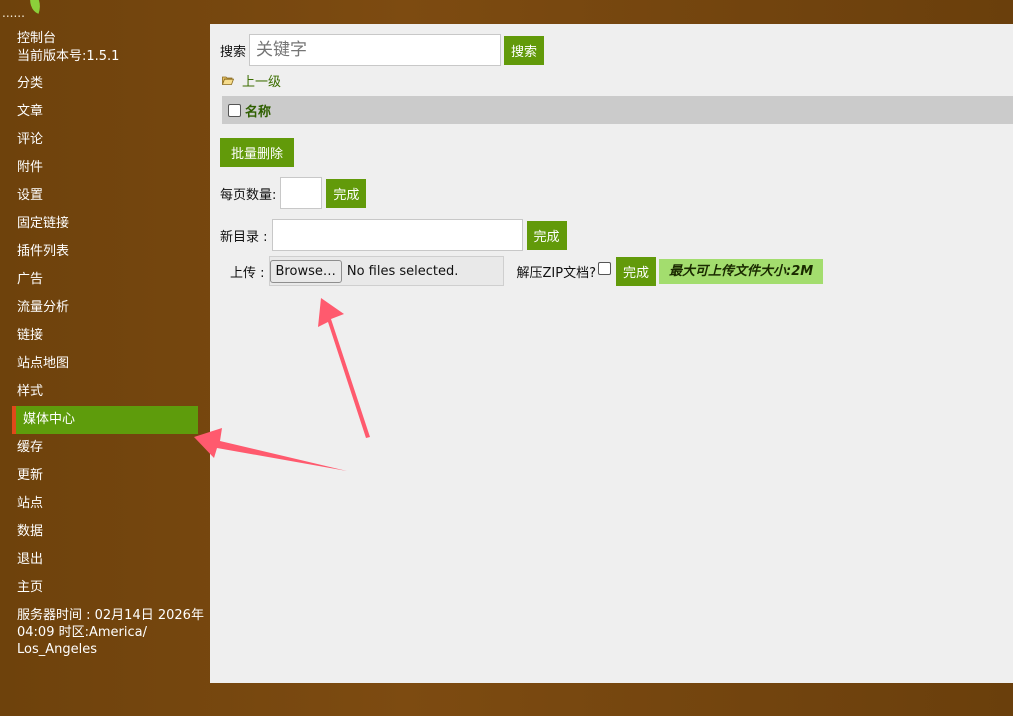 This screenshot has width=1013, height=716. I want to click on new-dir-label: 新目录 :, so click(244, 237).